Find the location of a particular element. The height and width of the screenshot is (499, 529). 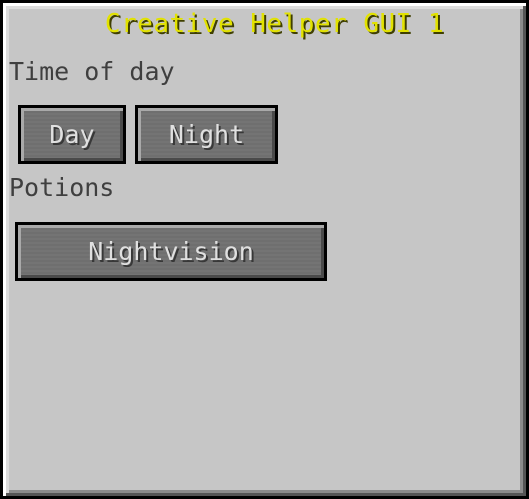

nightvision-button-label: Nightvision is located at coordinates (171, 251).